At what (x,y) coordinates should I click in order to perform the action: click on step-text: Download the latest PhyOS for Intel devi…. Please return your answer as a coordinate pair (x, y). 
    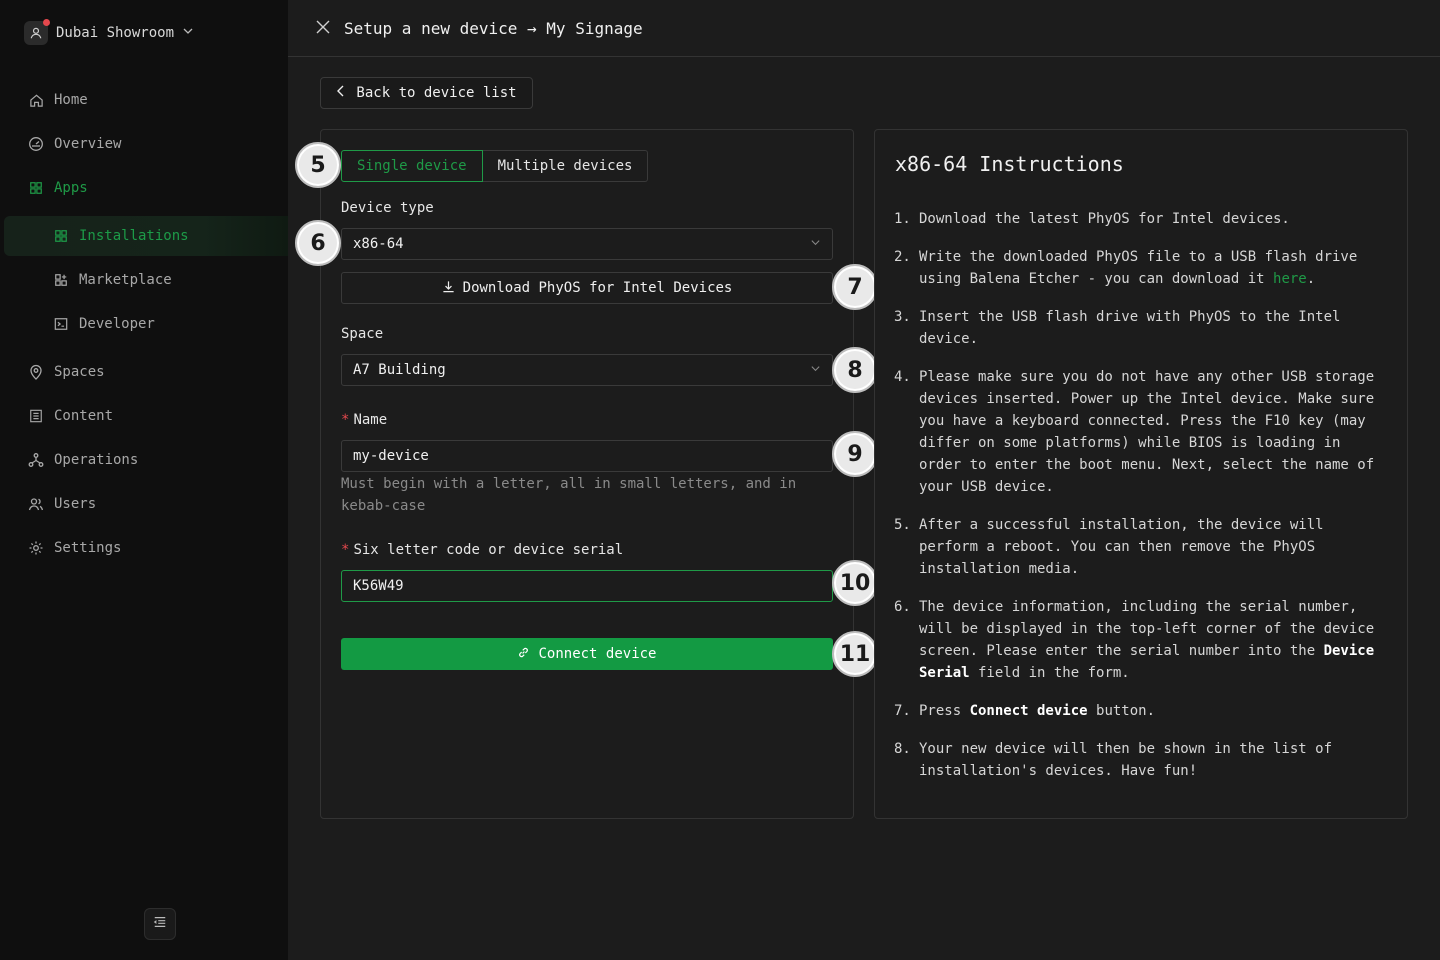
    Looking at the image, I should click on (1104, 219).